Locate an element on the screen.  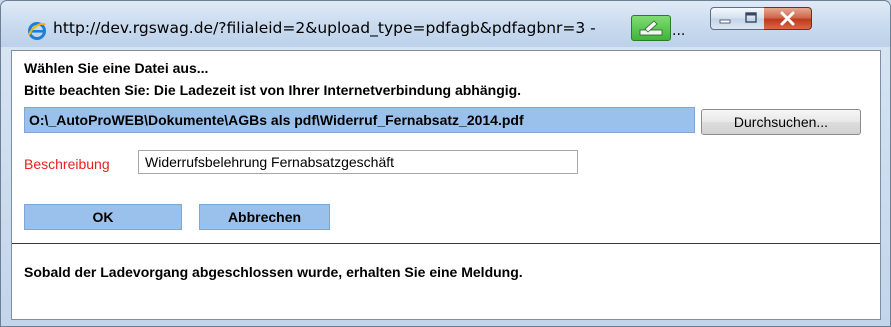
maximize-icon is located at coordinates (751, 17).